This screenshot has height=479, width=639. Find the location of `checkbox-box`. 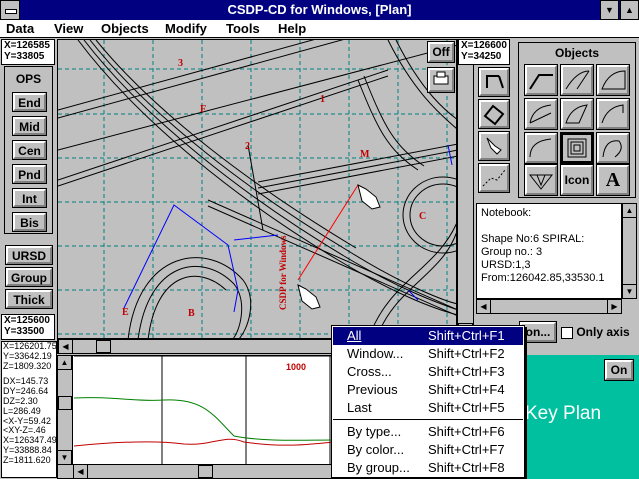

checkbox-box is located at coordinates (567, 332).